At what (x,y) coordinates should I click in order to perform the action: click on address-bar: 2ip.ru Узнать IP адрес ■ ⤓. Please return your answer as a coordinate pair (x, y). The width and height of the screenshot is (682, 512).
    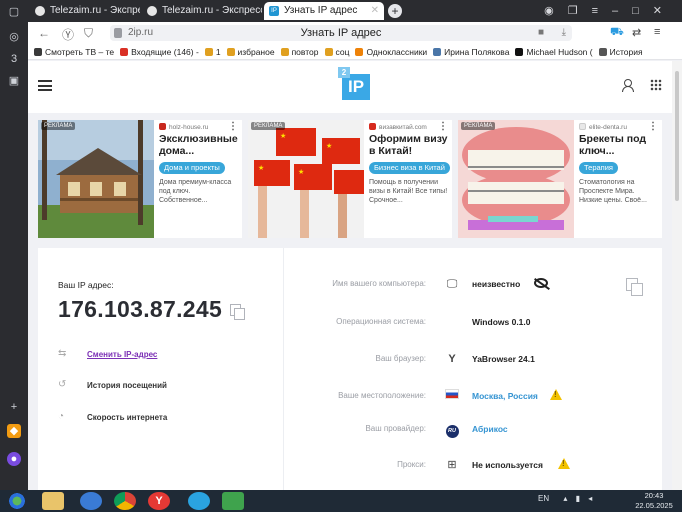
    Looking at the image, I should click on (341, 33).